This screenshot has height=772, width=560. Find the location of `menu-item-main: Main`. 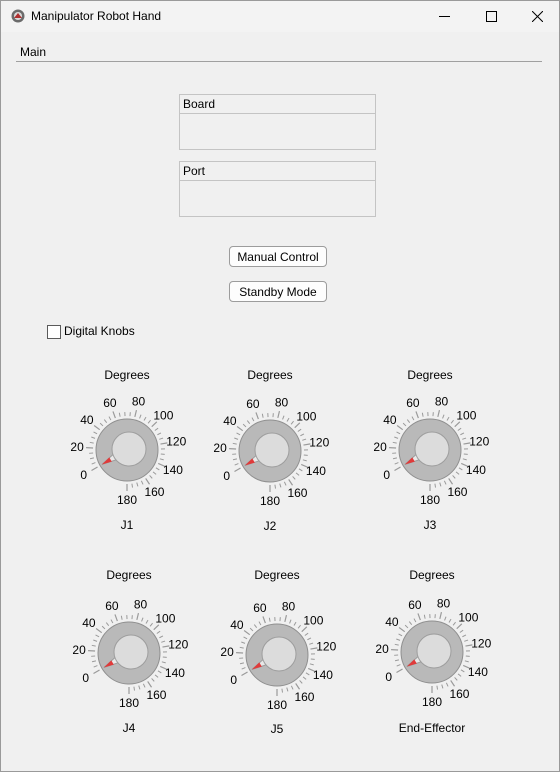

menu-item-main: Main is located at coordinates (33, 52).